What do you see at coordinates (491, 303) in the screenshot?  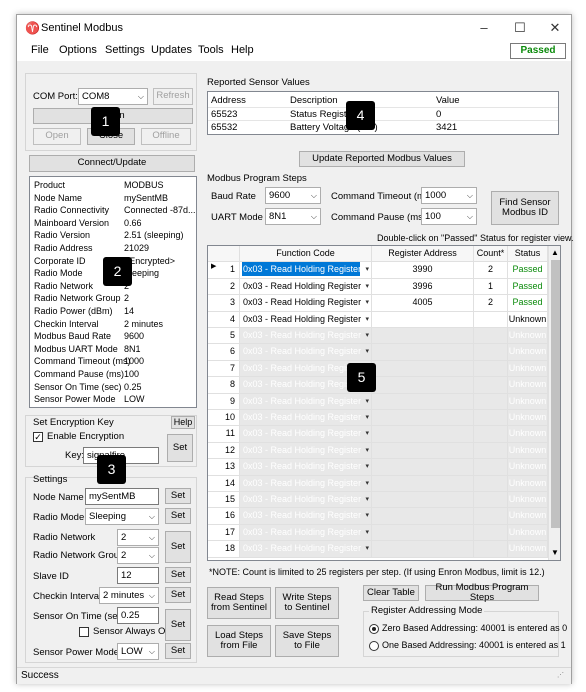 I see `count-cell: 2` at bounding box center [491, 303].